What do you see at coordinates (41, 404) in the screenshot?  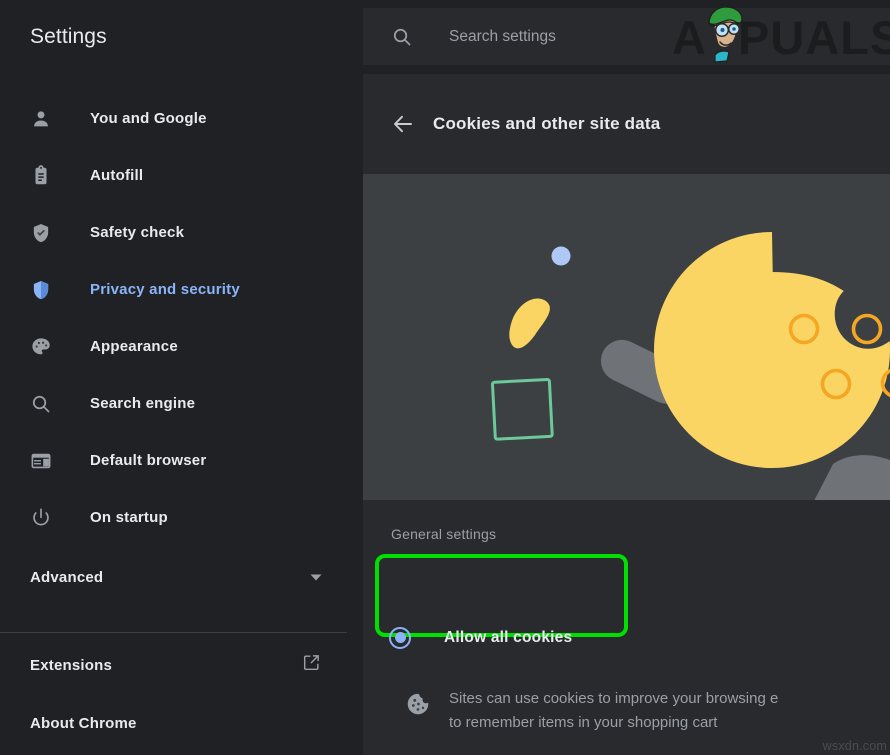 I see `magnifier-icon` at bounding box center [41, 404].